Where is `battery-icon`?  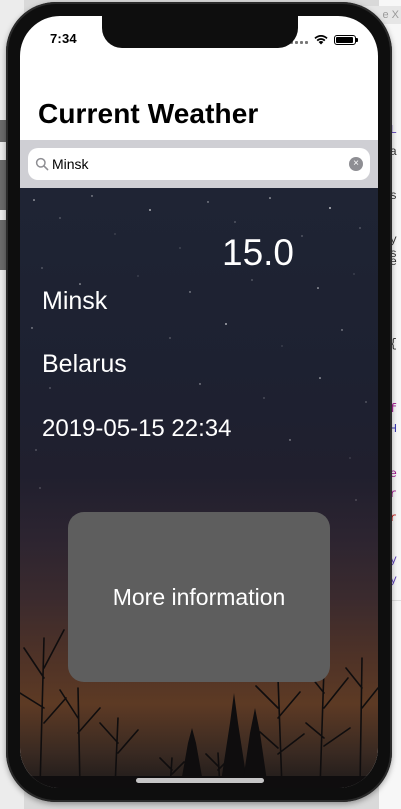 battery-icon is located at coordinates (346, 39).